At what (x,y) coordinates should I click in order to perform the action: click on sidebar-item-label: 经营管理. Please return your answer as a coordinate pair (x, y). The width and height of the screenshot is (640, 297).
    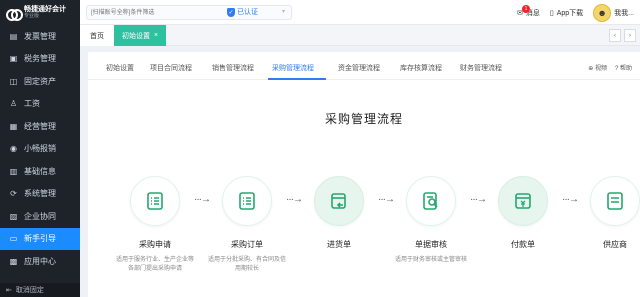
    Looking at the image, I should click on (40, 126).